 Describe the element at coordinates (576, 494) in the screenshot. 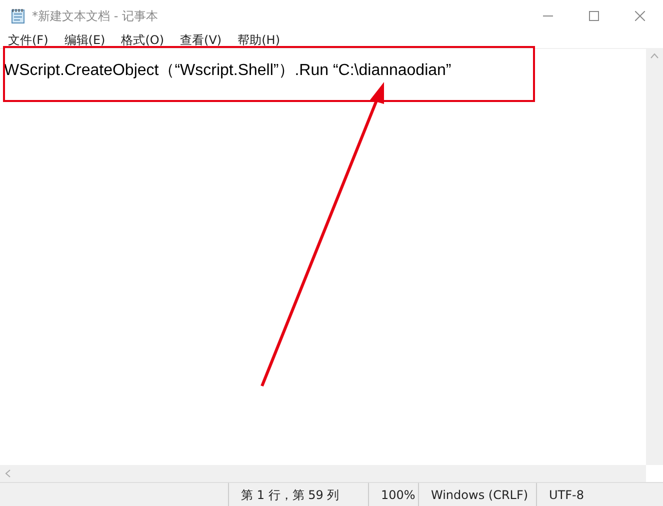

I see `status-text: UTF-8` at that location.